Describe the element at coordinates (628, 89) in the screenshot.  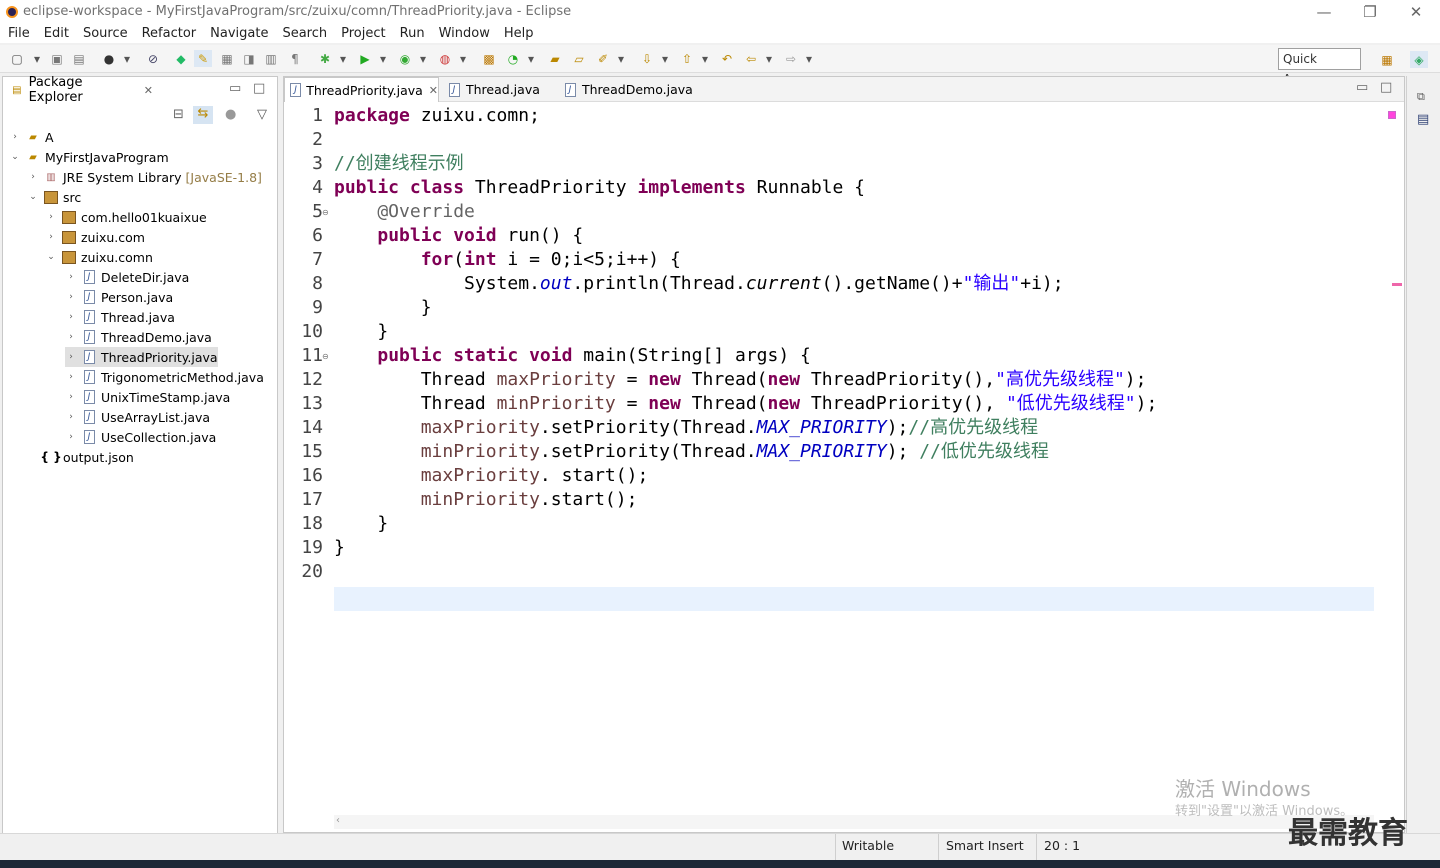
I see `tab-threaddemo-java: J ThreadDemo.java` at that location.